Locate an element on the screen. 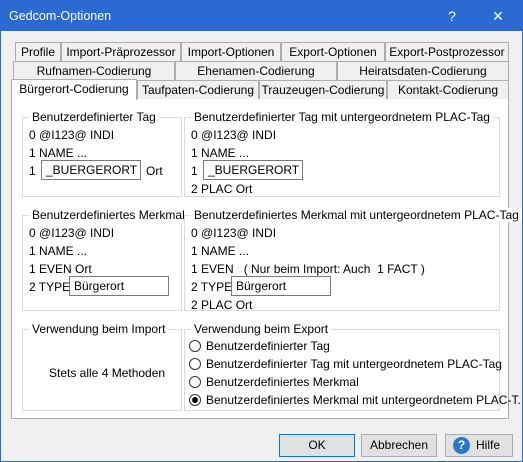 This screenshot has width=523, height=462. ok-button: OK is located at coordinates (317, 445).